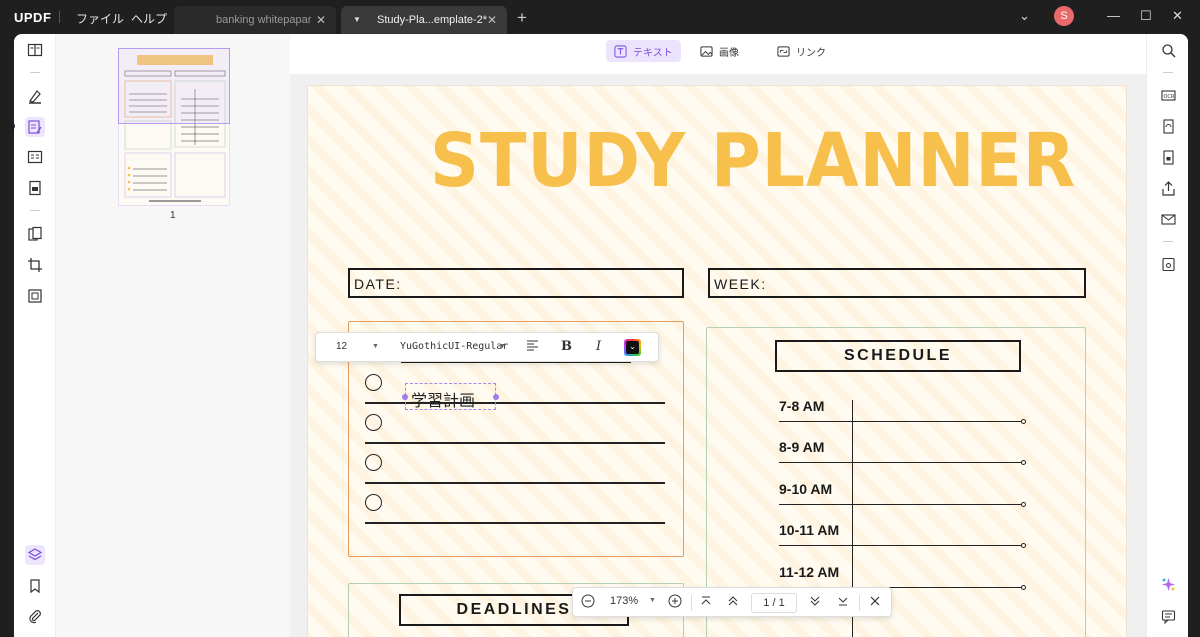 This screenshot has width=1200, height=637. Describe the element at coordinates (1168, 157) in the screenshot. I see `protect-icon` at that location.